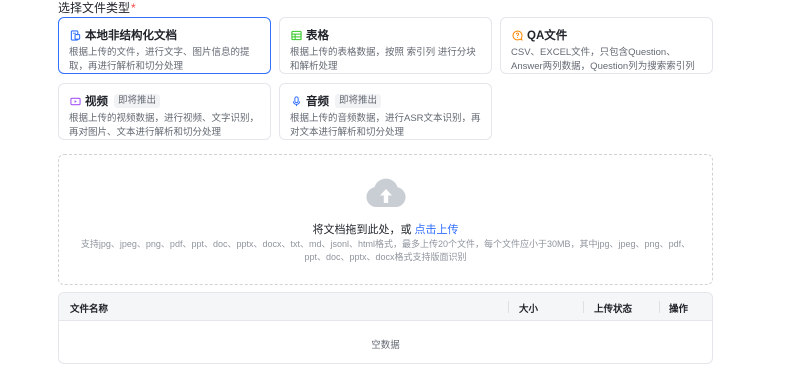  Describe the element at coordinates (383, 59) in the screenshot. I see `card-description: 根据上传的表格数据，按照 索引列 进行分块和解析处理` at that location.